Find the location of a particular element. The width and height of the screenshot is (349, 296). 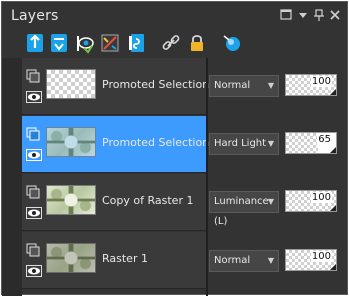

layer-group-icon is located at coordinates (137, 43).